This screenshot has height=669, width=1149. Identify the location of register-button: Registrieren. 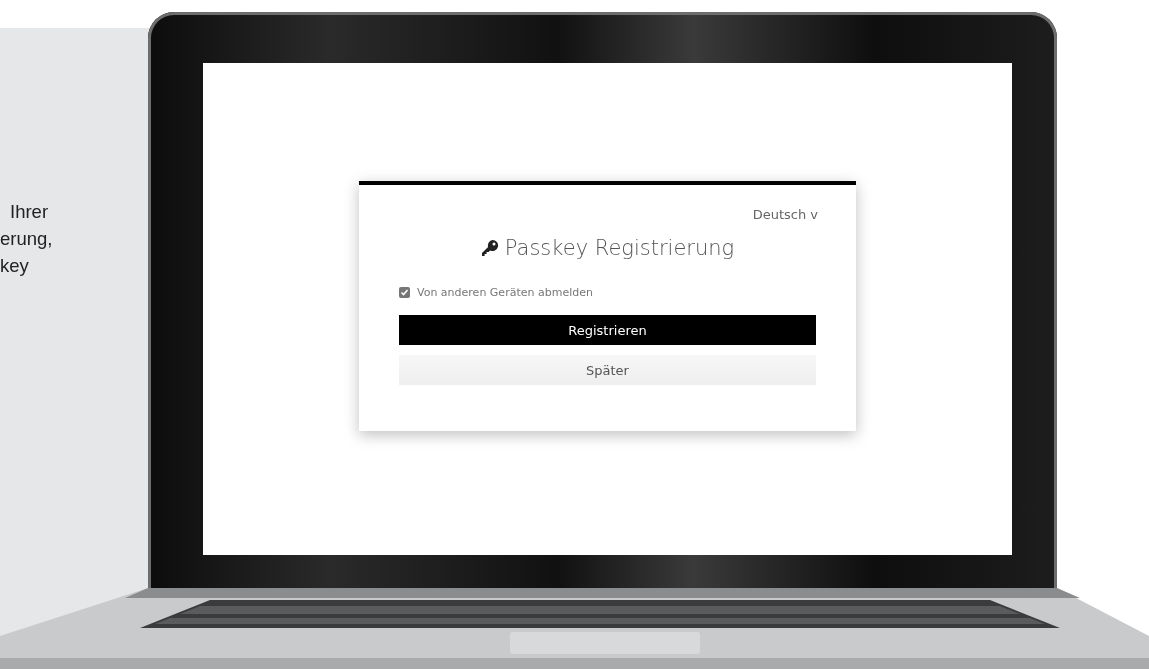
(607, 330).